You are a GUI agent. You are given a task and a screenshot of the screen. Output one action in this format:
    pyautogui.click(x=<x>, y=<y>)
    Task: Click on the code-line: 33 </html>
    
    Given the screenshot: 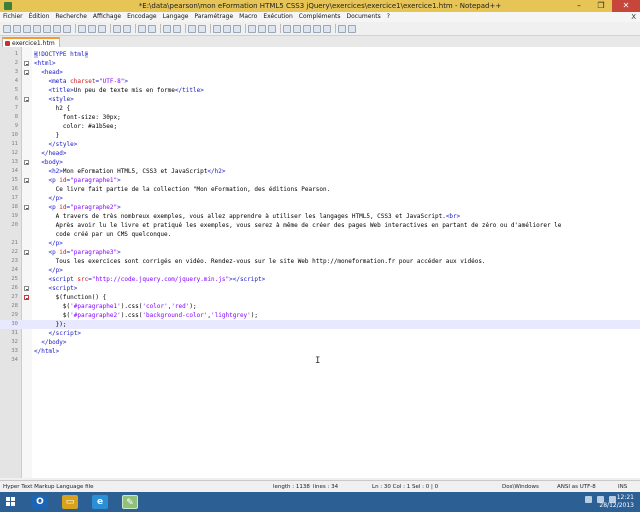 What is the action you would take?
    pyautogui.click(x=320, y=351)
    